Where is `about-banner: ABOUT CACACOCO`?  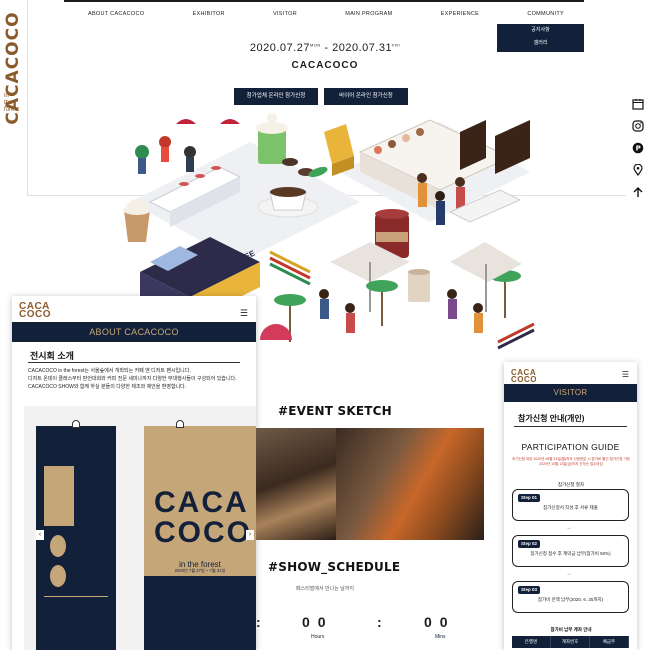 about-banner: ABOUT CACACOCO is located at coordinates (134, 332).